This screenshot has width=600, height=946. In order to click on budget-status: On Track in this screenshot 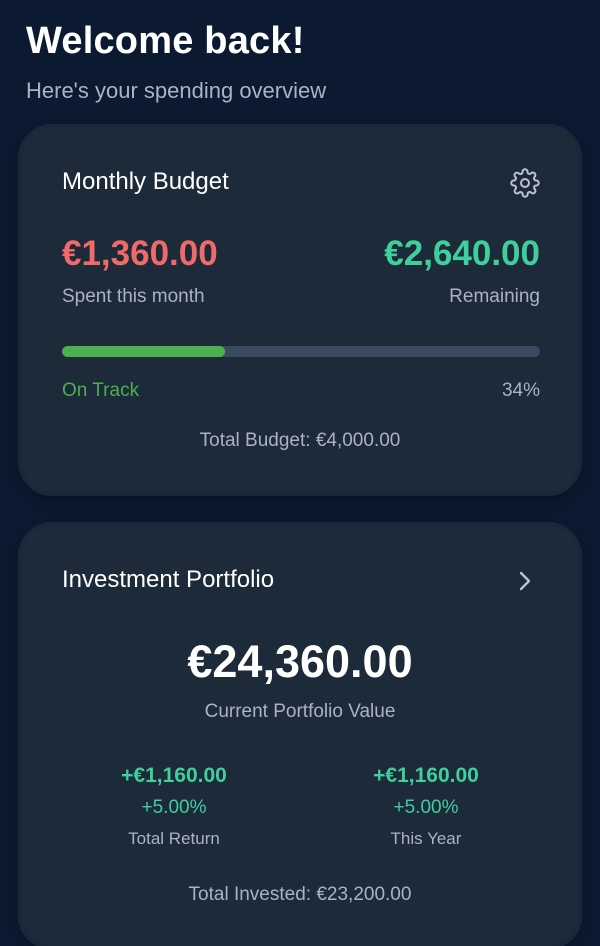, I will do `click(101, 390)`.